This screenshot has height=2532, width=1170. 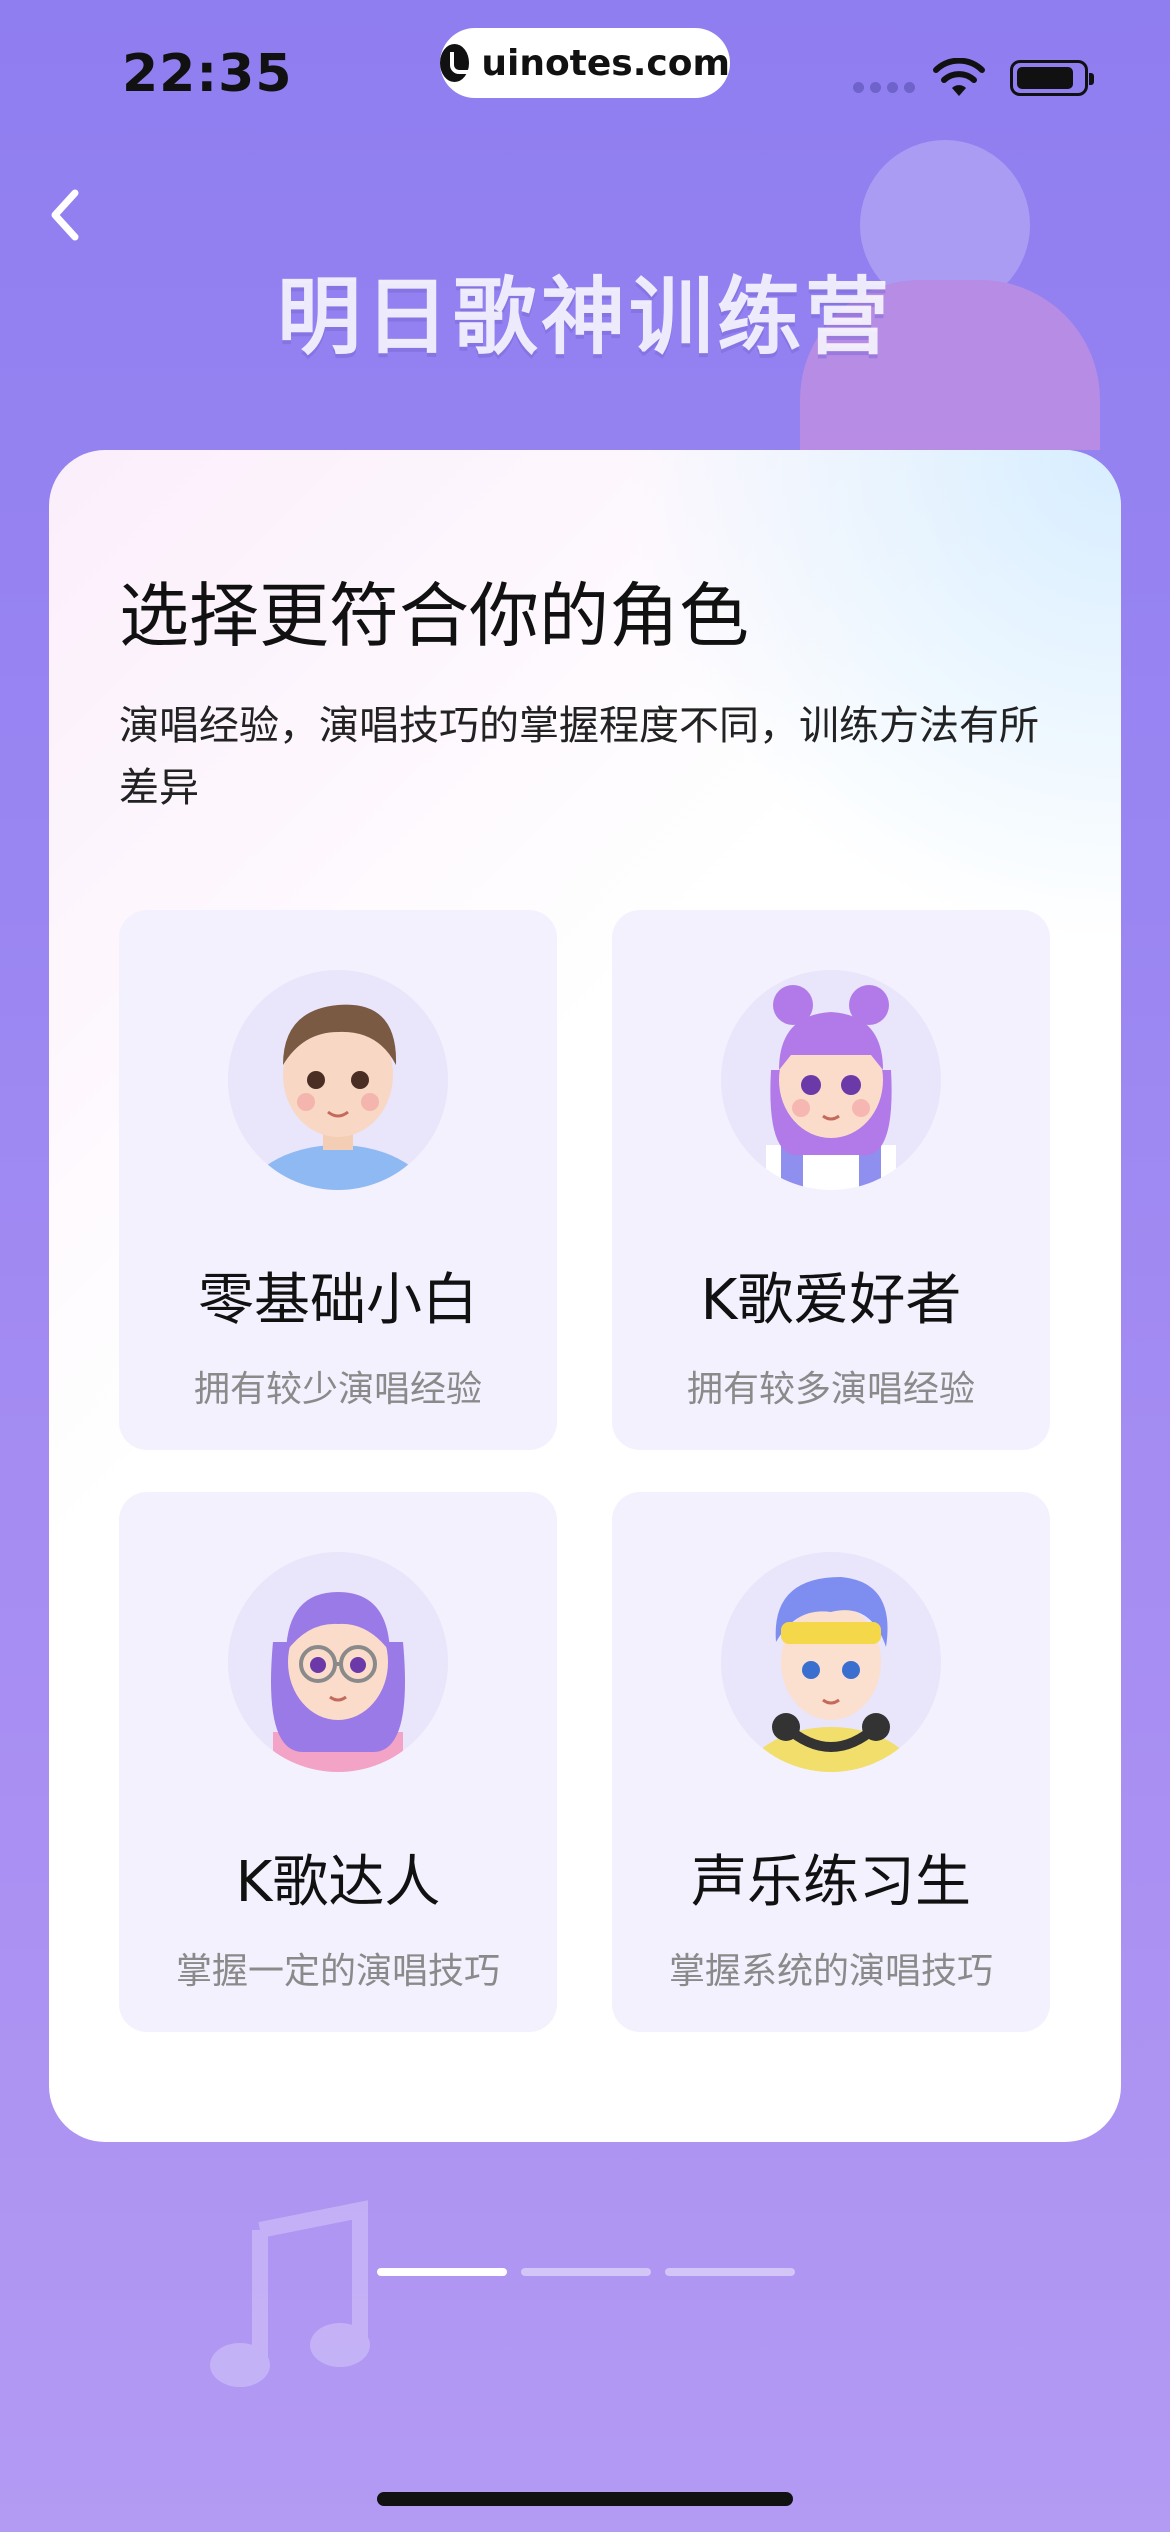 I want to click on role-option-karaoke-expert: K歌达人 掌握一定的演唱技巧, so click(x=338, y=1762).